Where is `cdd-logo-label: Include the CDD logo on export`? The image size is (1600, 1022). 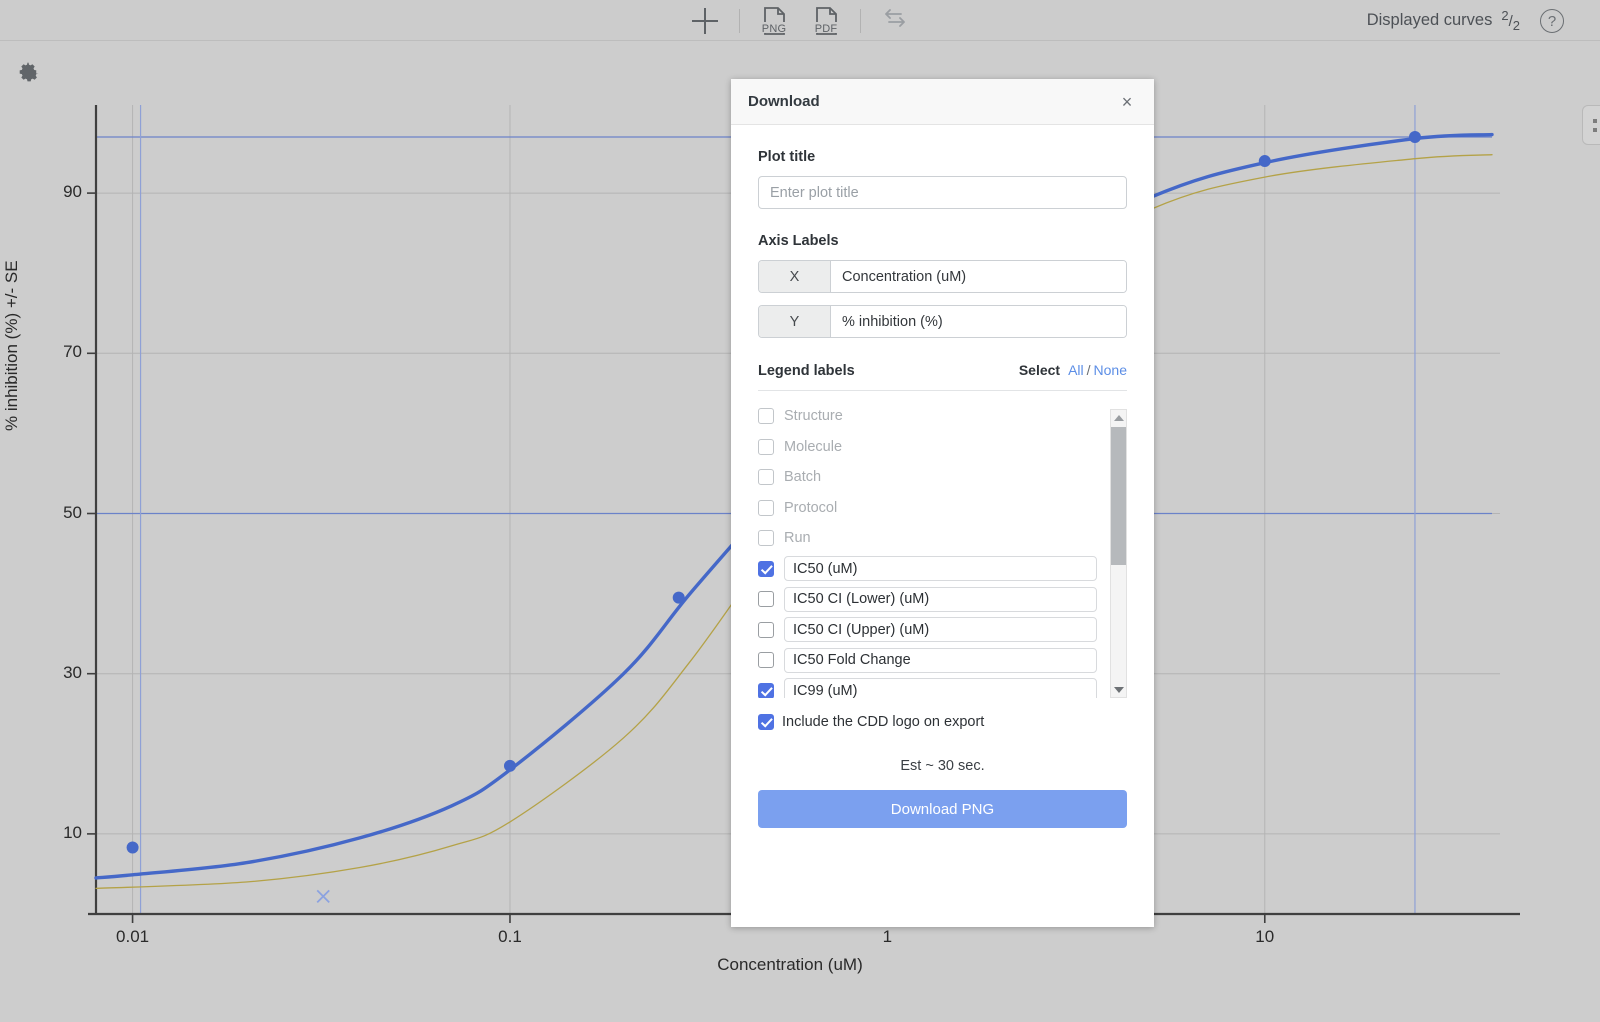 cdd-logo-label: Include the CDD logo on export is located at coordinates (883, 722).